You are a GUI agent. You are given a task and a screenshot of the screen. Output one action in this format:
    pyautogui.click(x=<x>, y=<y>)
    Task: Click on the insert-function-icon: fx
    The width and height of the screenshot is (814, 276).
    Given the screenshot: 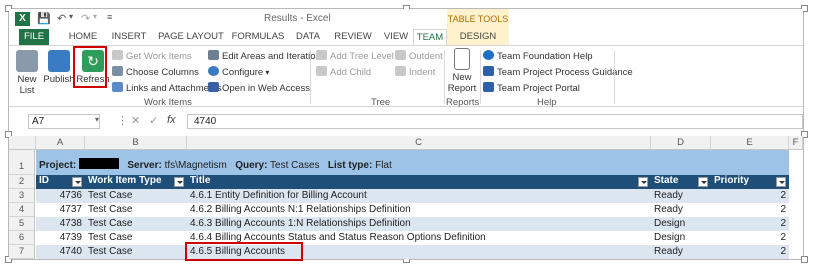 What is the action you would take?
    pyautogui.click(x=171, y=120)
    